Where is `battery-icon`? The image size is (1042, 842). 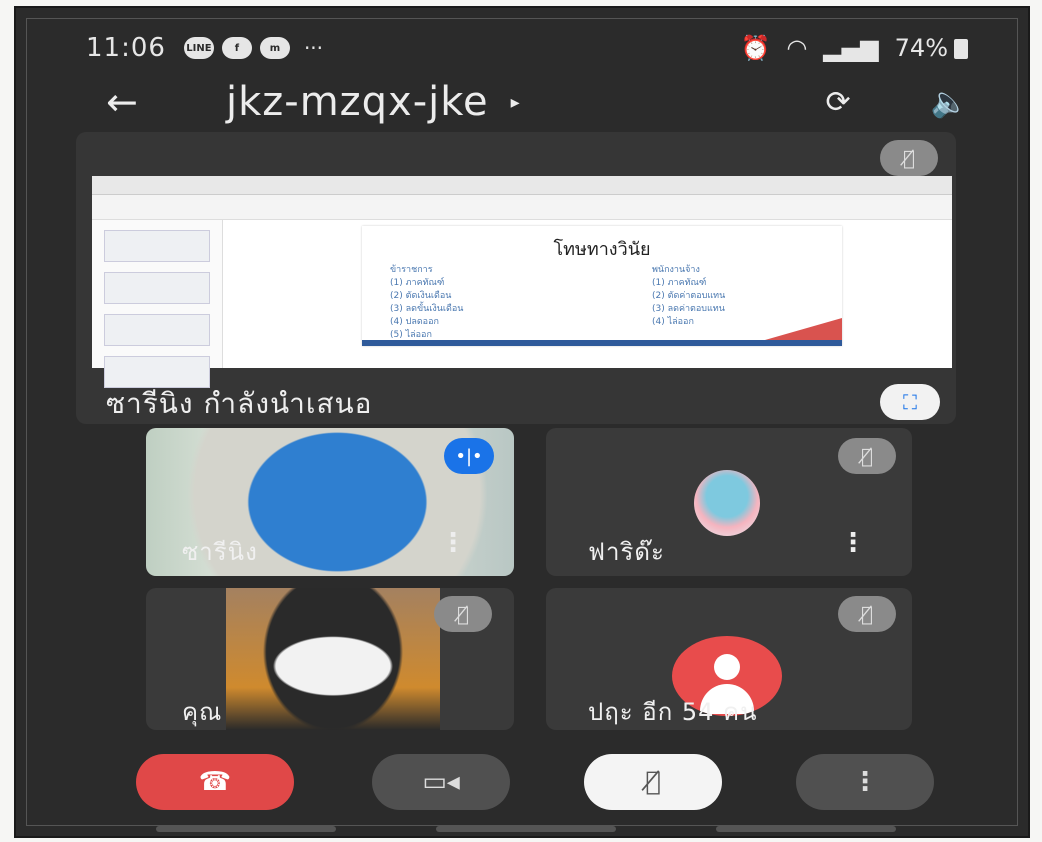
battery-icon is located at coordinates (961, 49).